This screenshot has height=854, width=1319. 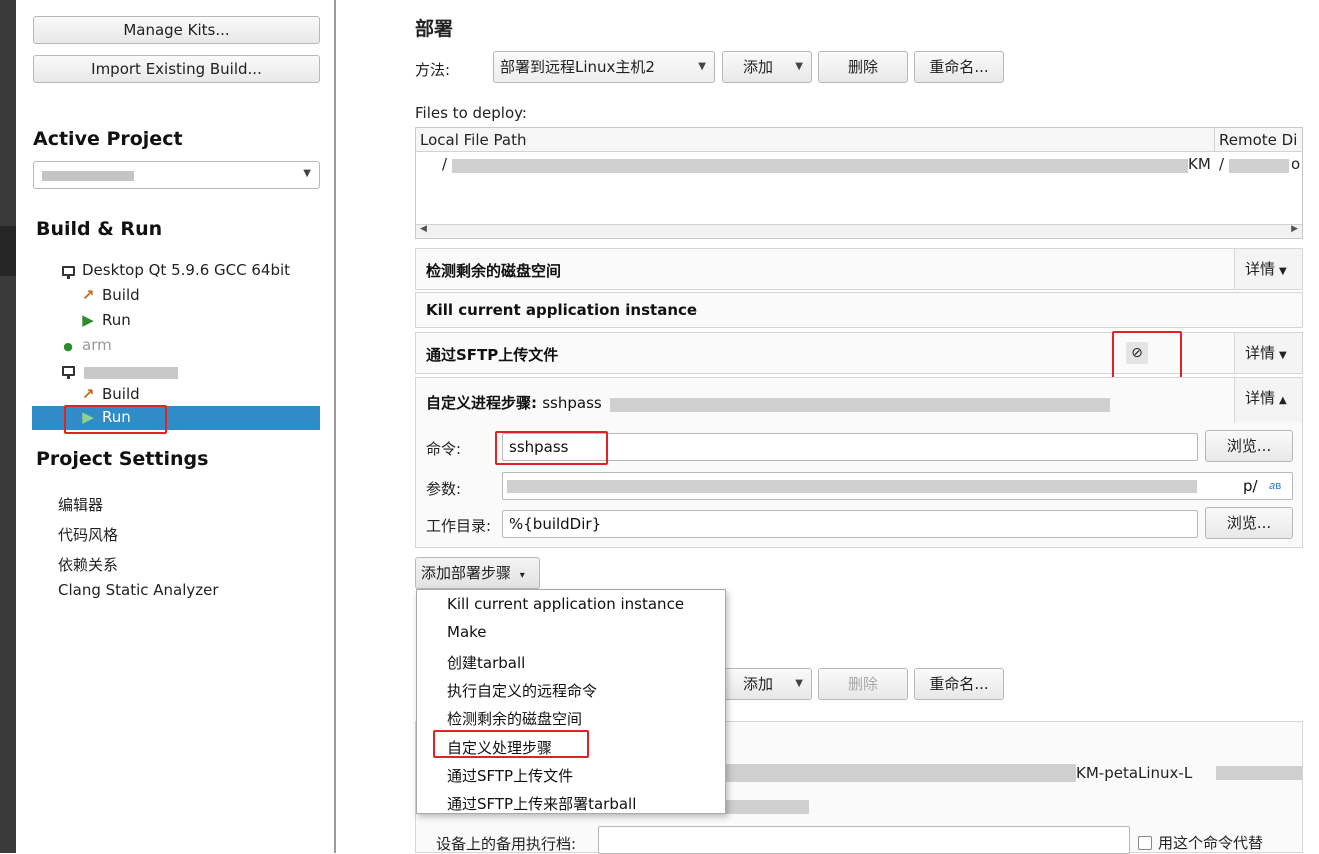 I want to click on deploy-heading: 部署, so click(x=434, y=29).